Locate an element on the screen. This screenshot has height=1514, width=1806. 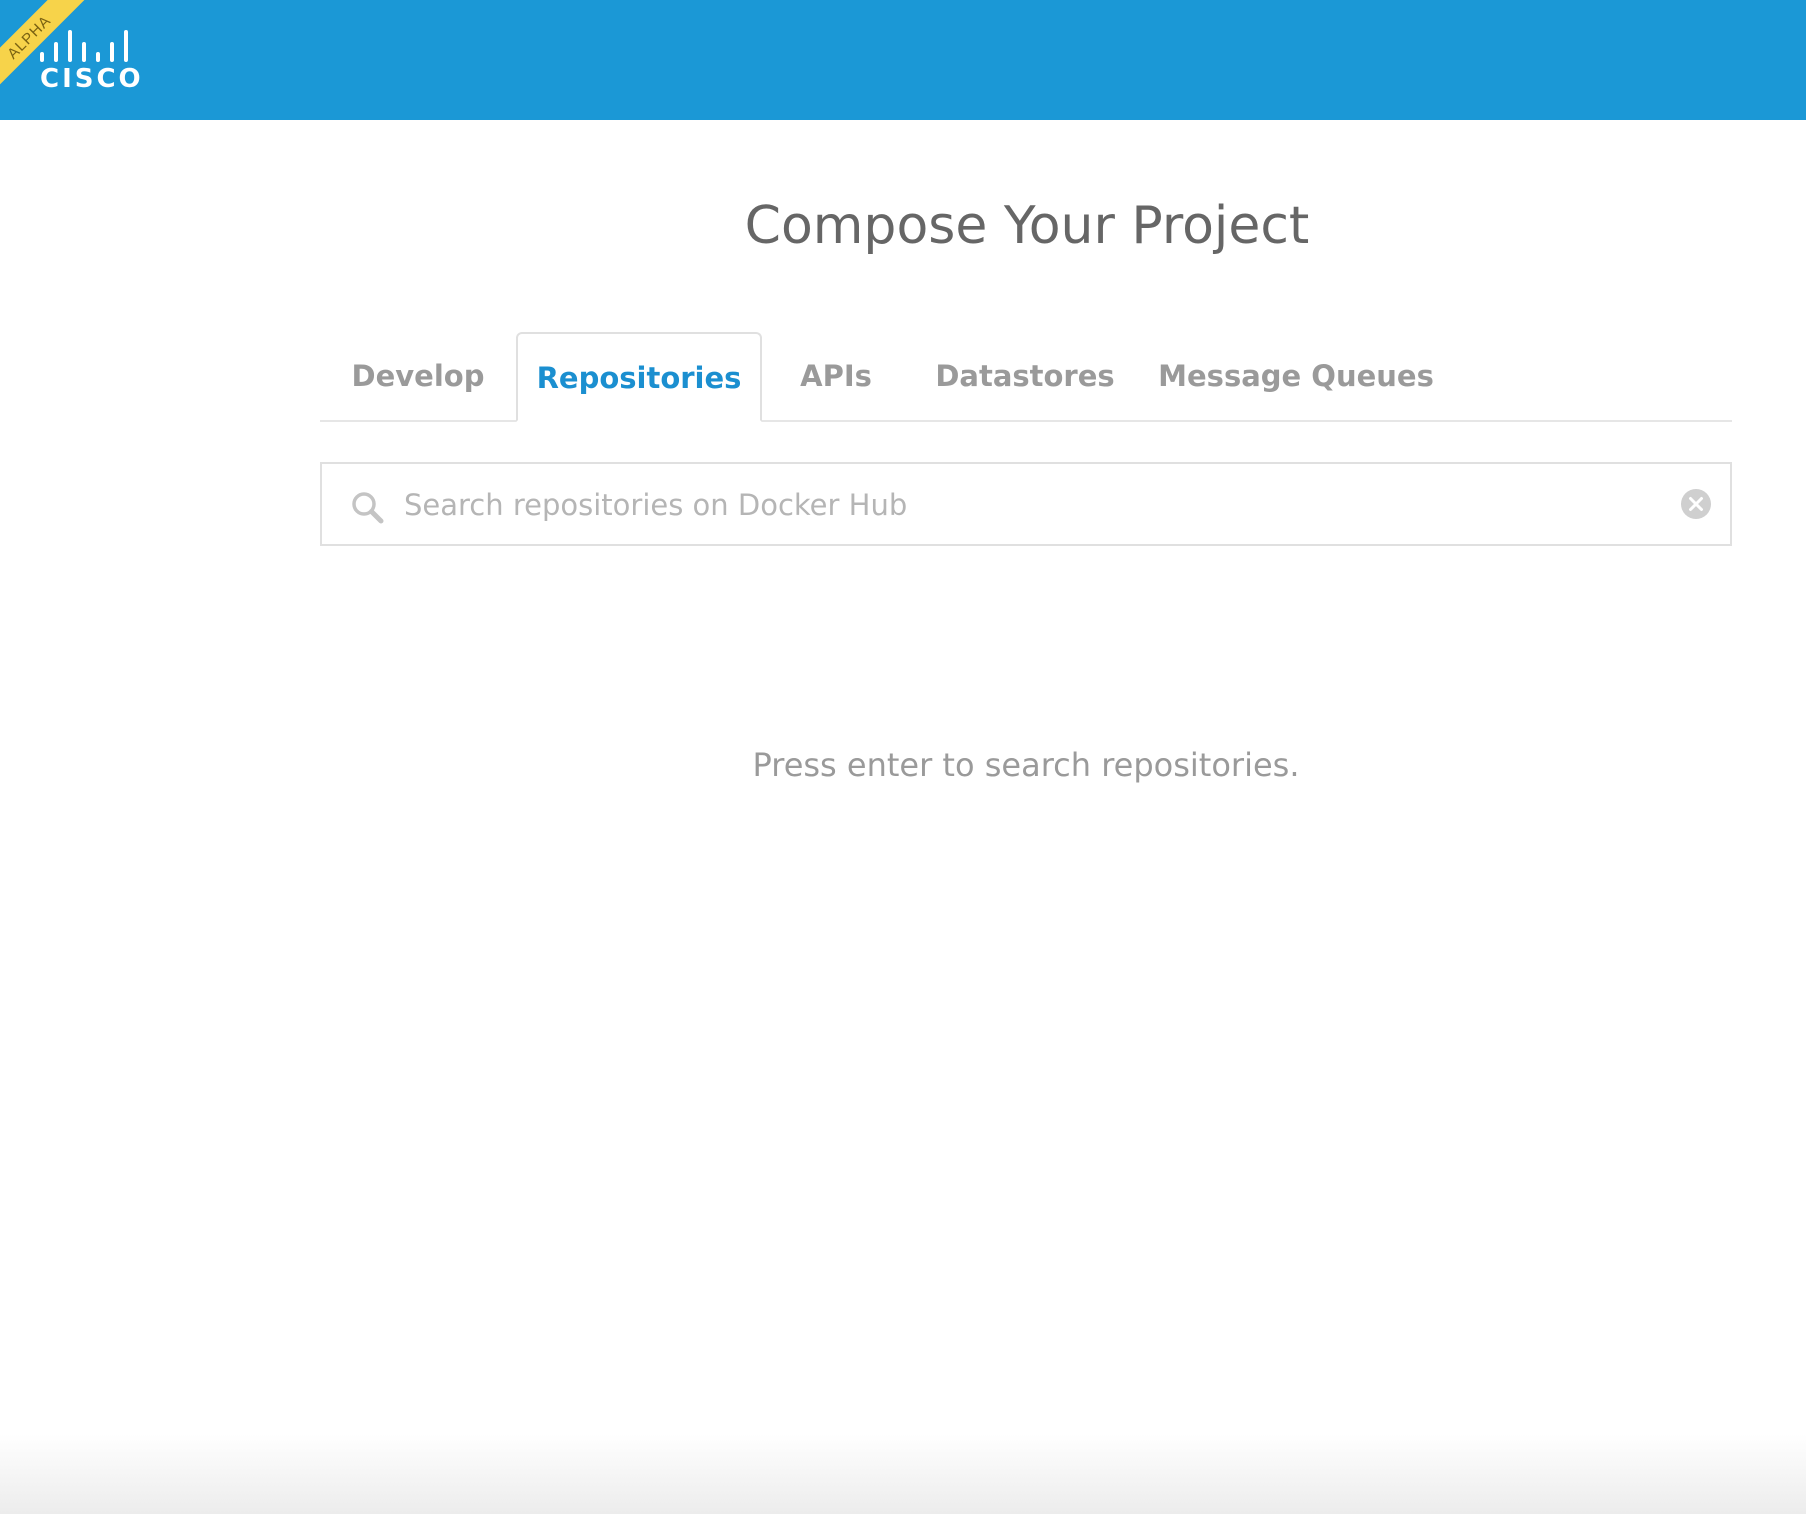
page-title: Compose Your Project is located at coordinates (1027, 226).